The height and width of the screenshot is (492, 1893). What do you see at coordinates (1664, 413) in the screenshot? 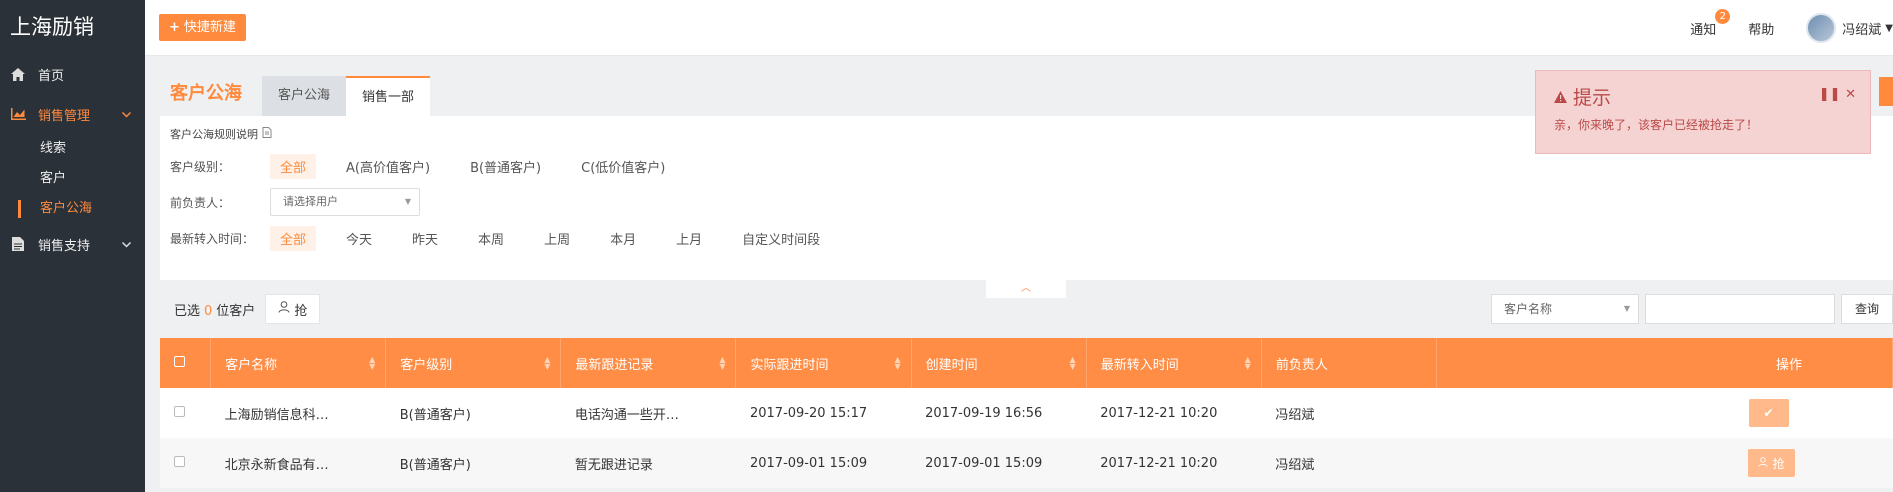
I see `cell-operation: ✔` at bounding box center [1664, 413].